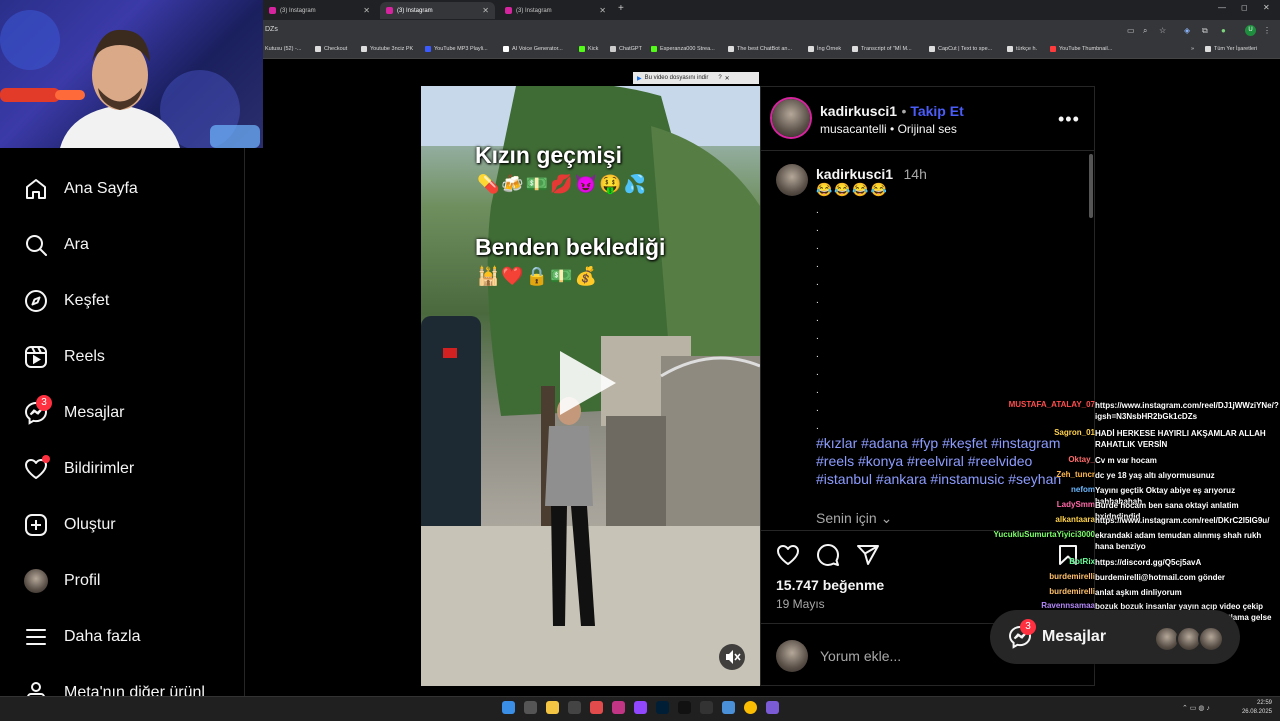 The height and width of the screenshot is (721, 1280). I want to click on document-icon, so click(855, 49).